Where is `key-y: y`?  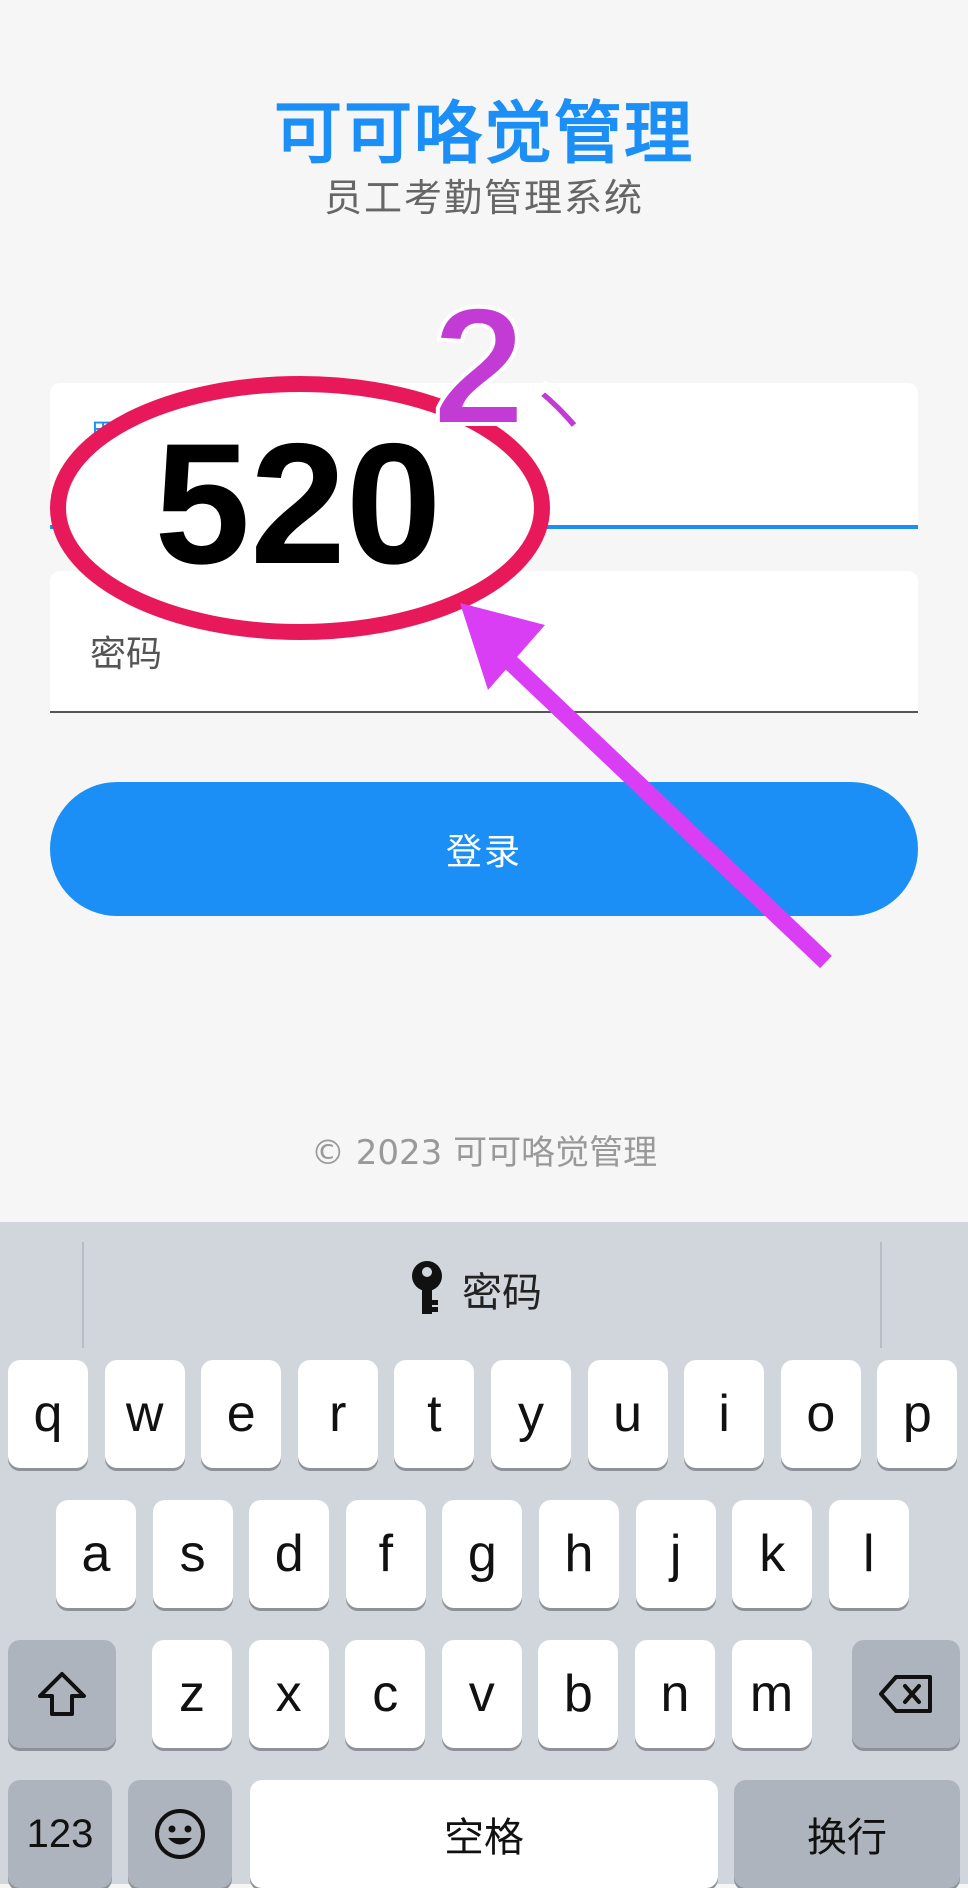
key-y: y is located at coordinates (531, 1414).